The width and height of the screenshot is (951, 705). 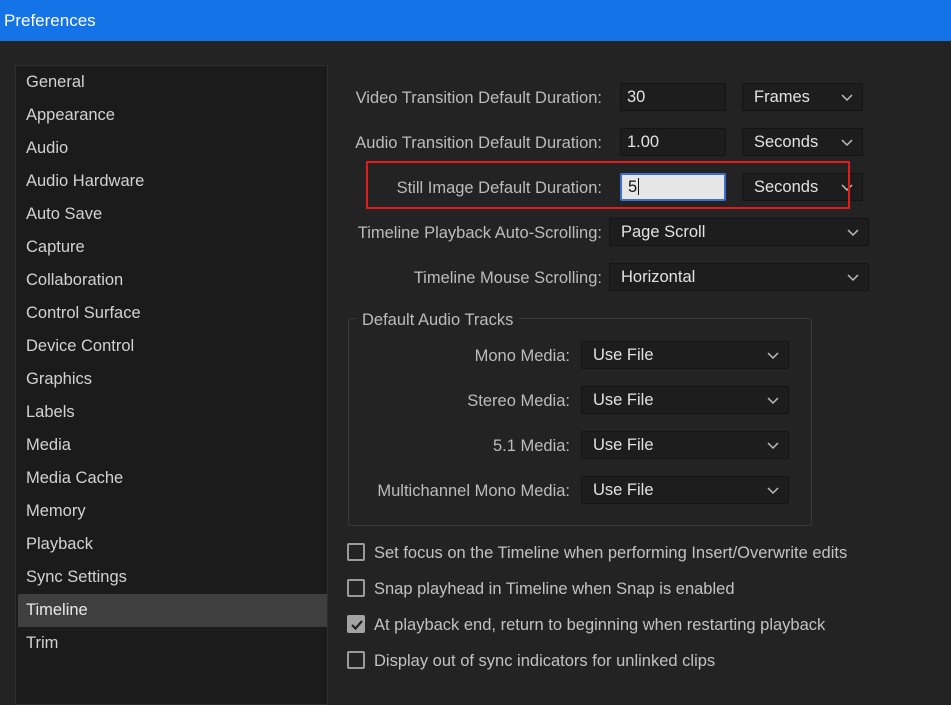 I want to click on sidebar-item-auto-save: Auto Save, so click(x=172, y=214).